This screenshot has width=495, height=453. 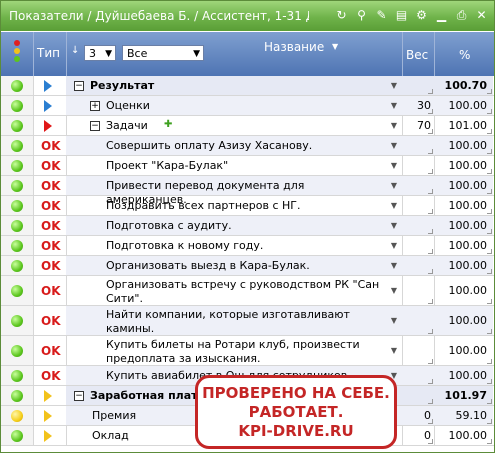 What do you see at coordinates (294, 47) in the screenshot?
I see `name-header-label: Название` at bounding box center [294, 47].